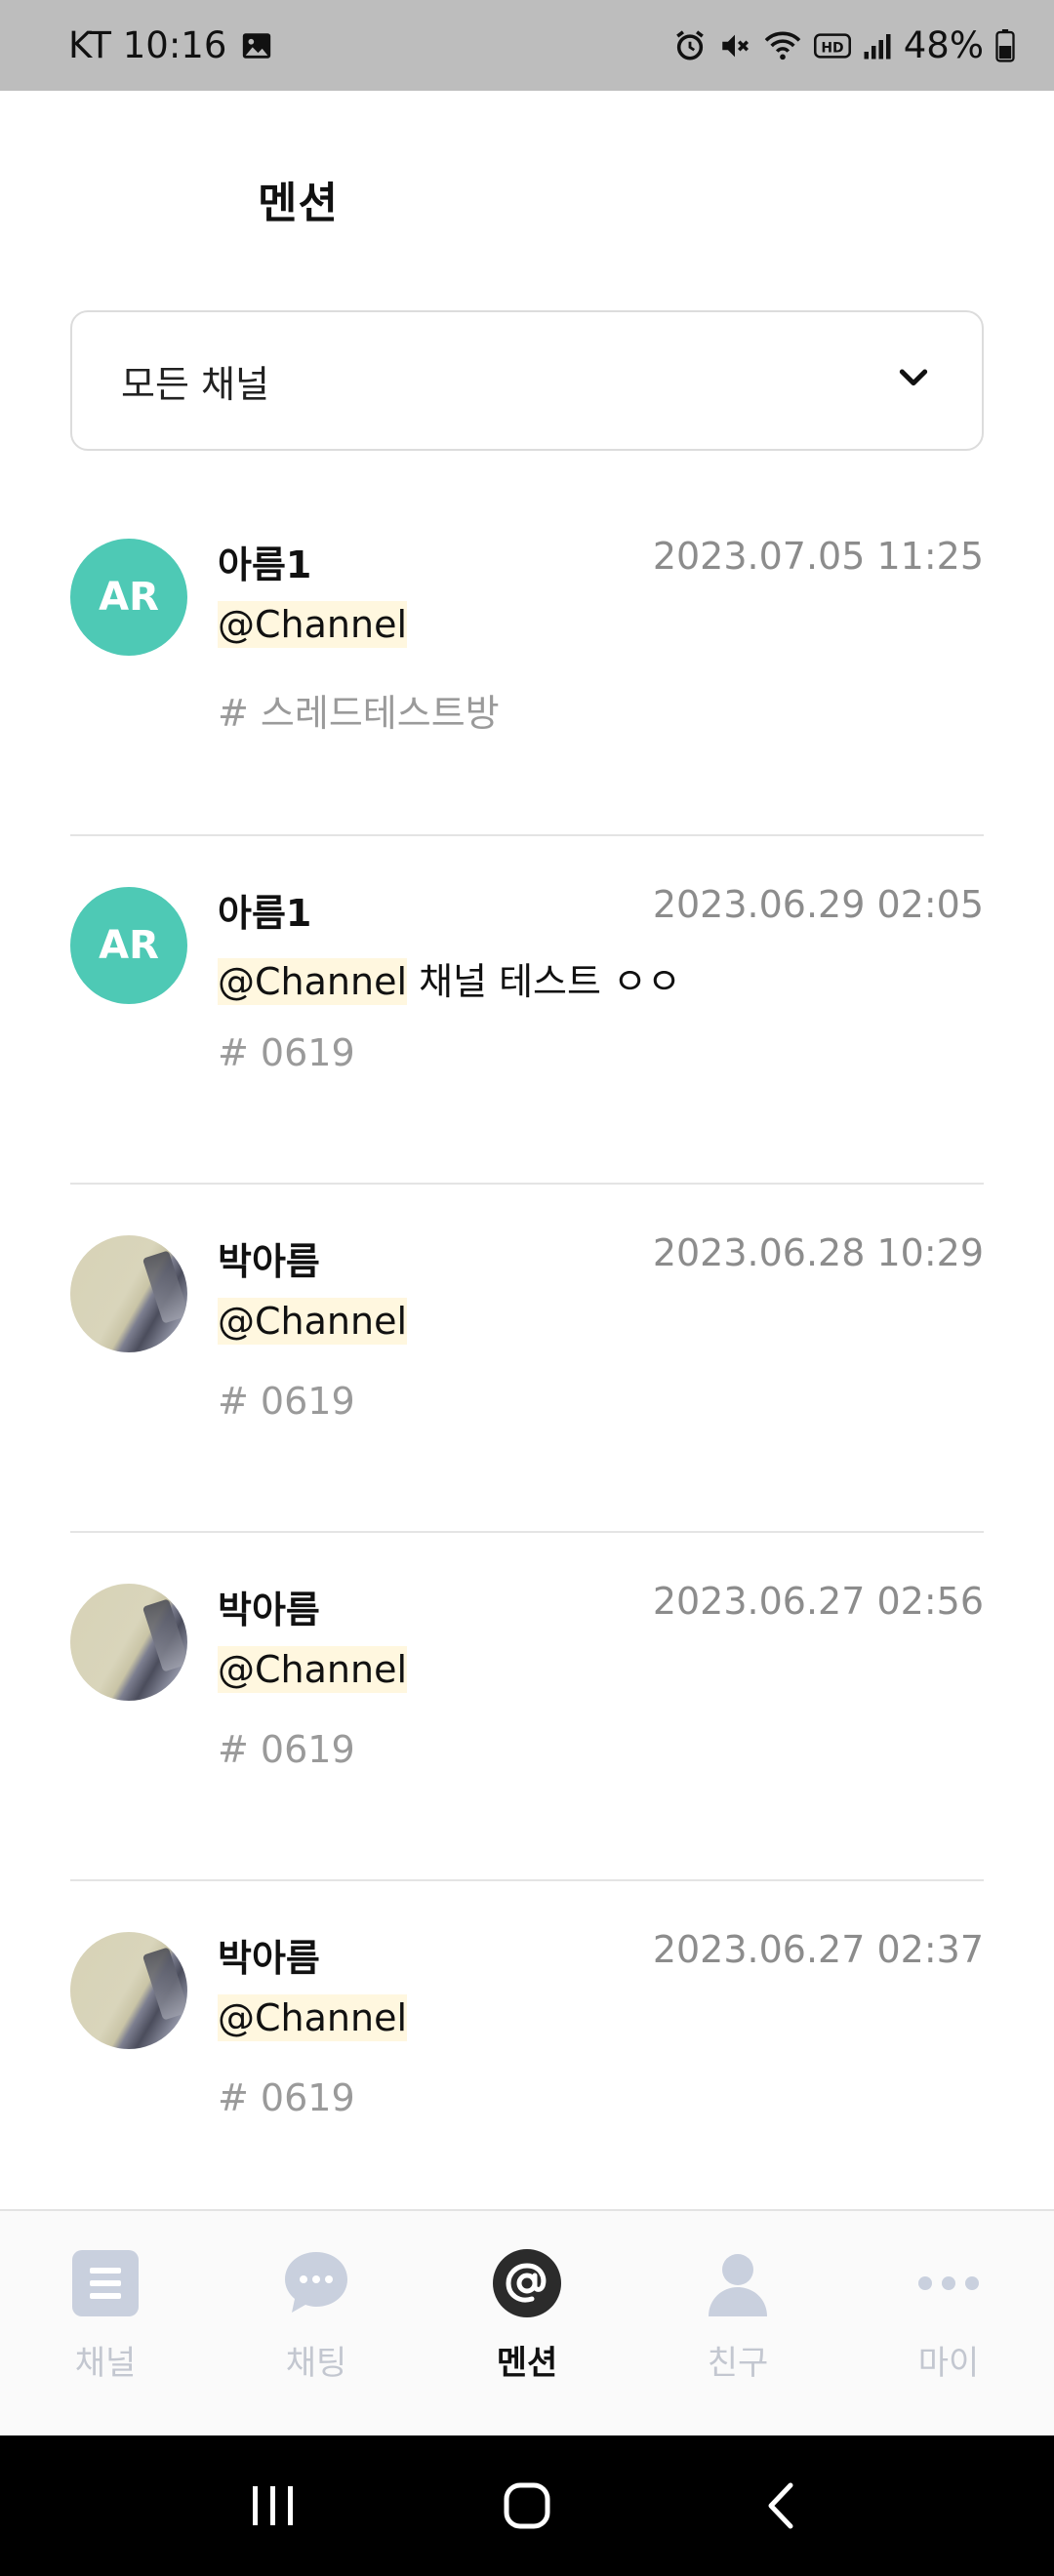 The image size is (1054, 2576). Describe the element at coordinates (737, 2323) in the screenshot. I see `nav-tab-friends: 친구` at that location.